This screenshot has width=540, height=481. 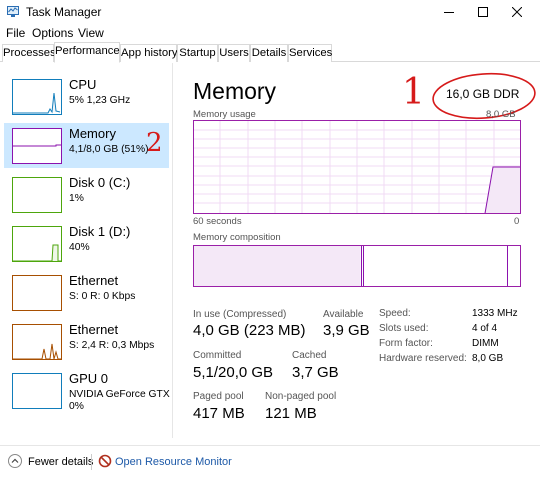 I want to click on speed-value: 1333 MHz, so click(x=495, y=313).